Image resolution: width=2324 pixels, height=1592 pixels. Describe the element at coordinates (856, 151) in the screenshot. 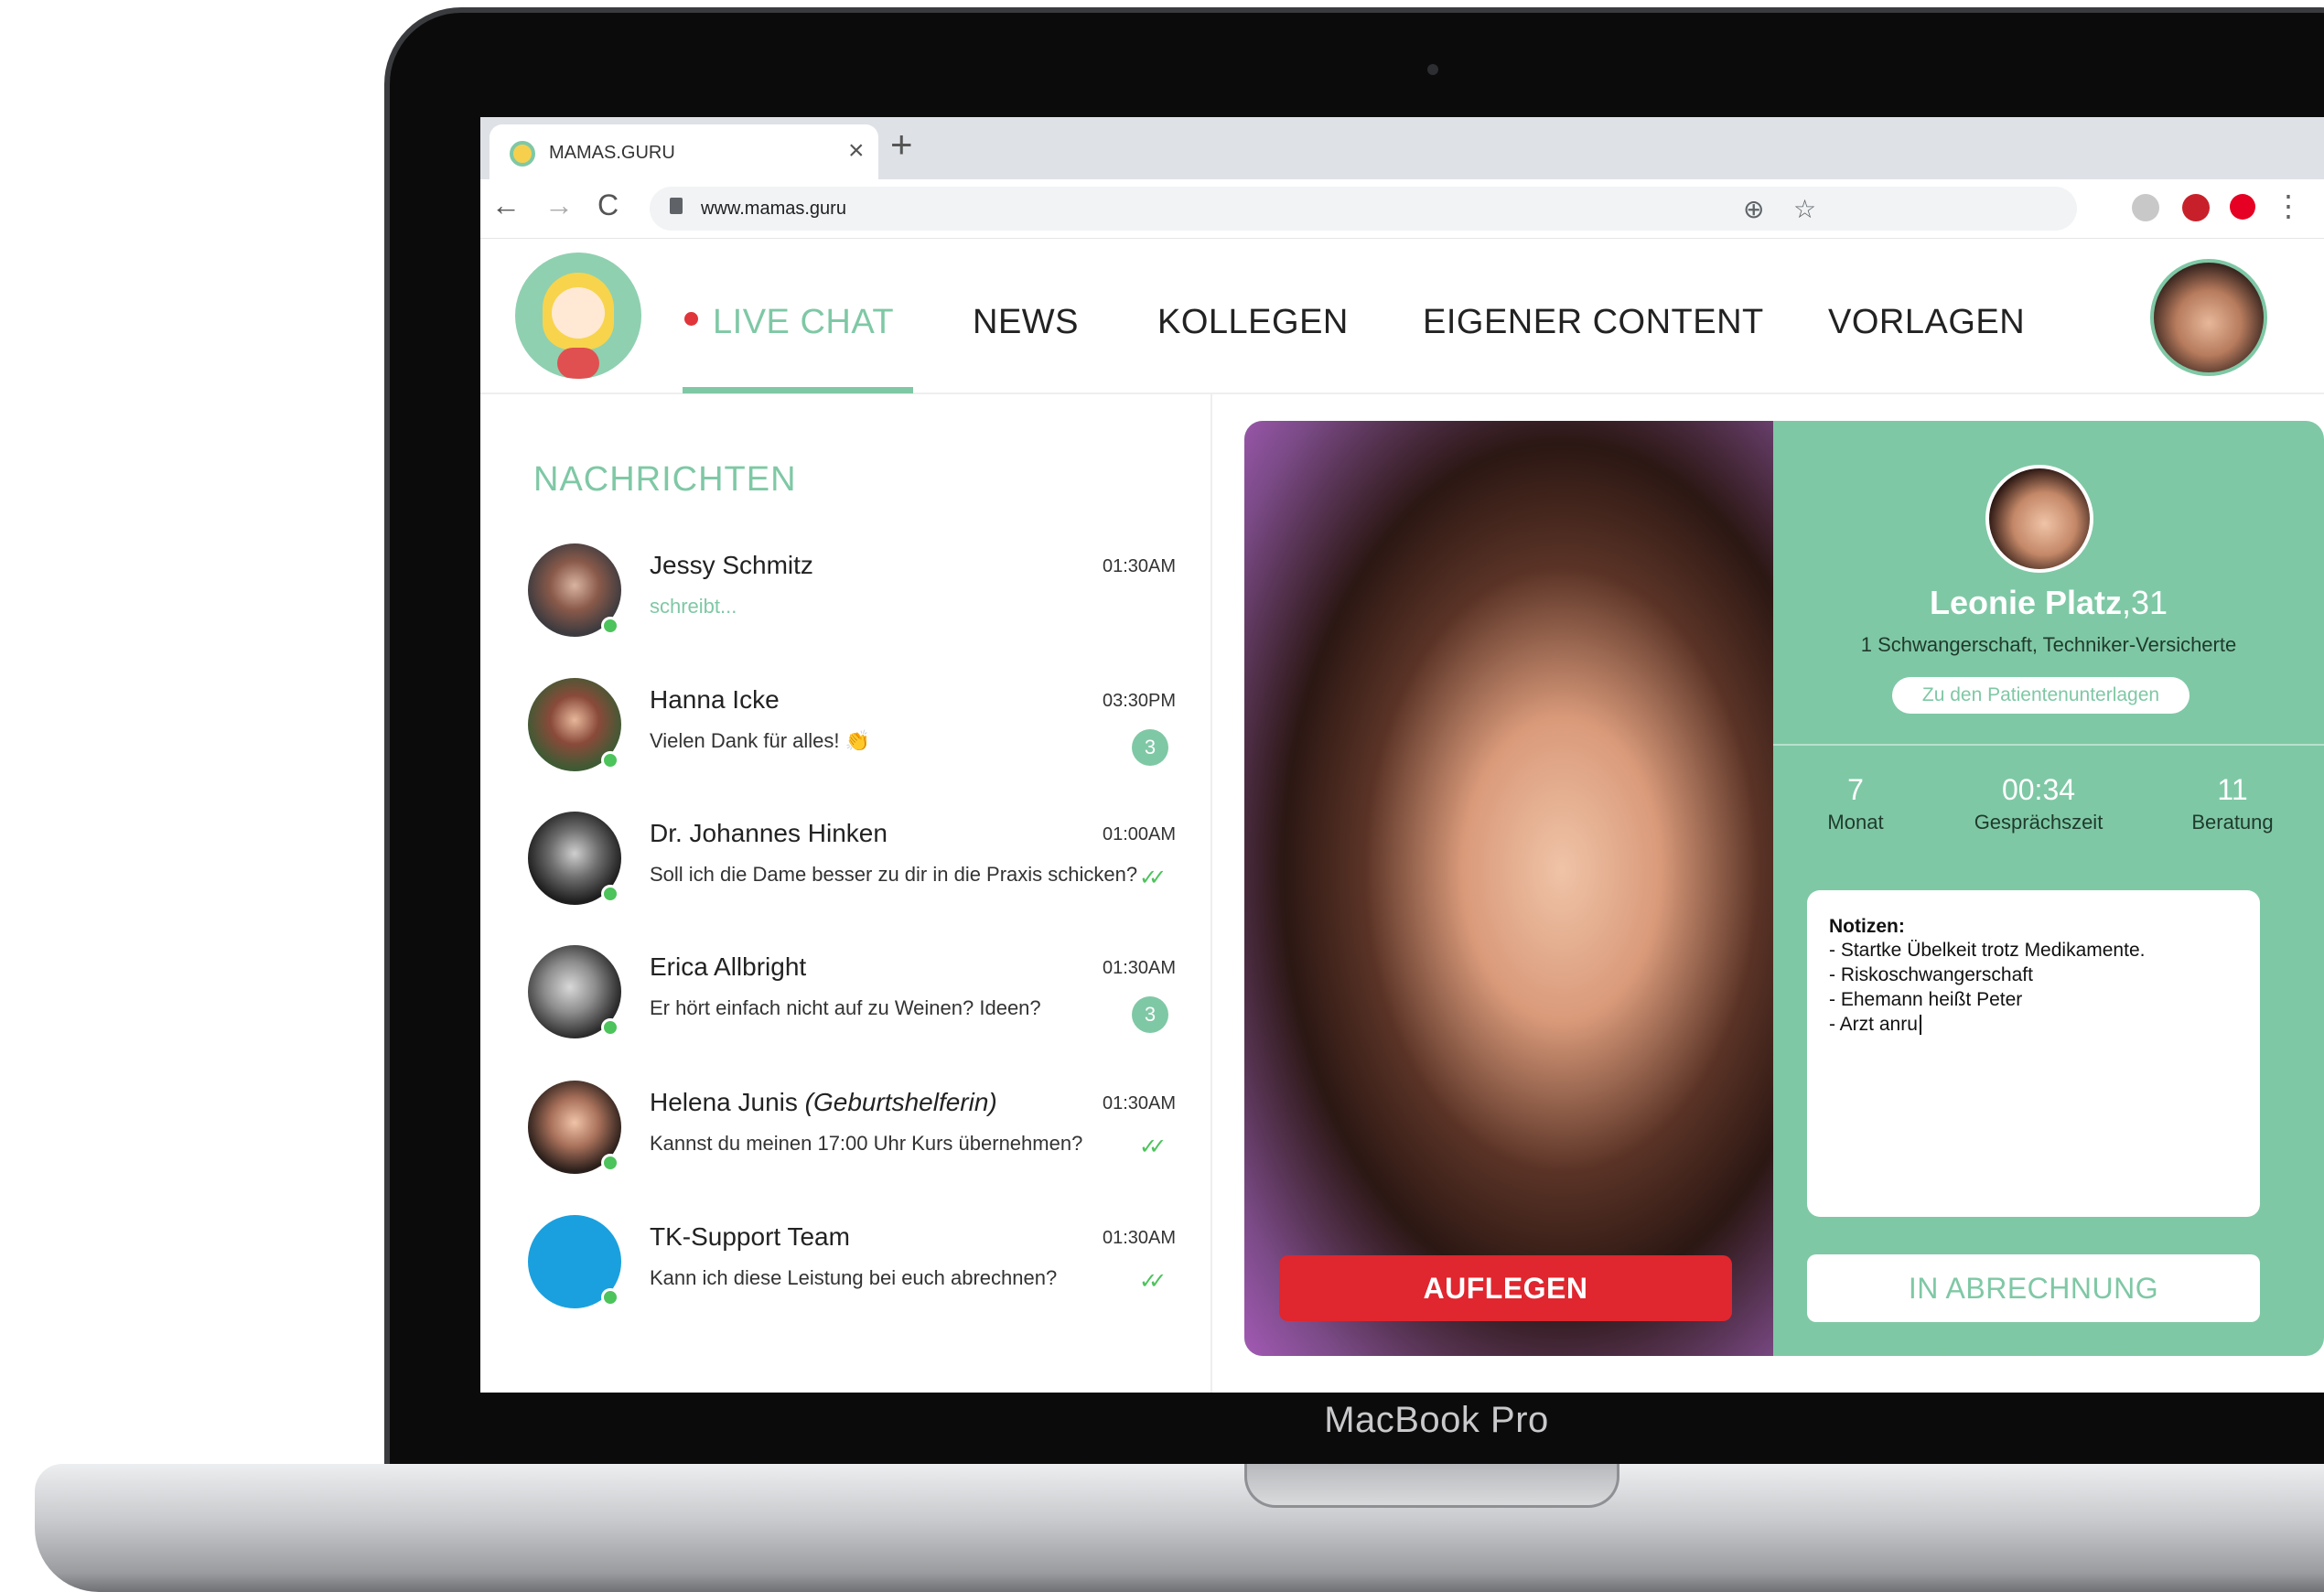

I see `tab-close-icon: ×` at that location.